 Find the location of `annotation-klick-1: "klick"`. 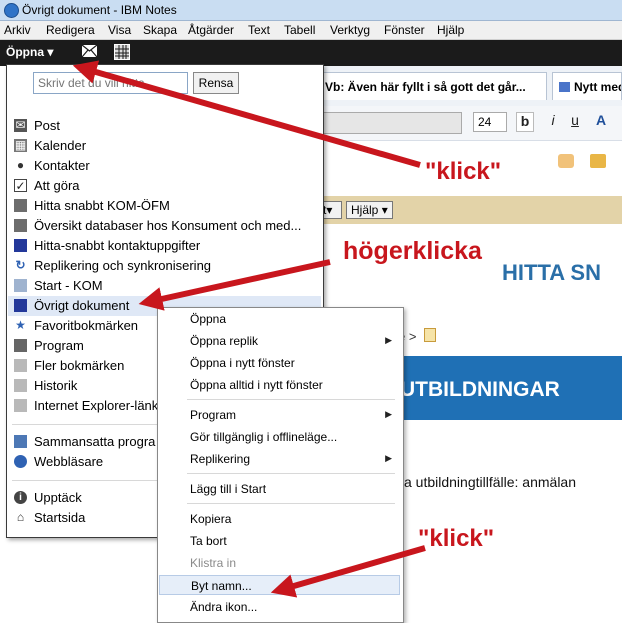

annotation-klick-1: "klick" is located at coordinates (463, 171).